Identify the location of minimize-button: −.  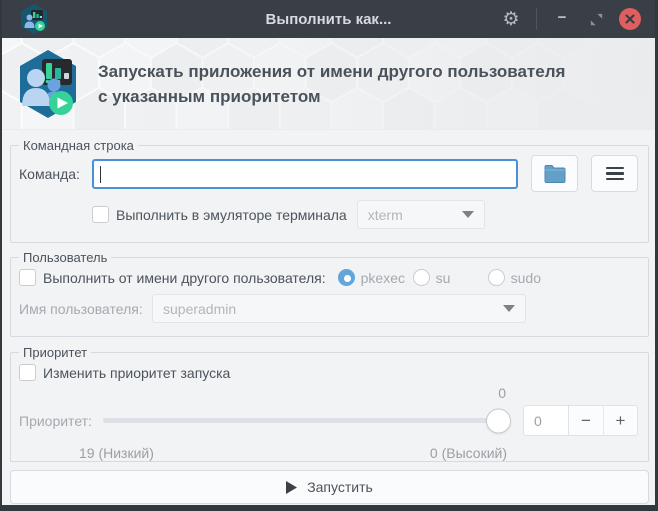
(562, 19).